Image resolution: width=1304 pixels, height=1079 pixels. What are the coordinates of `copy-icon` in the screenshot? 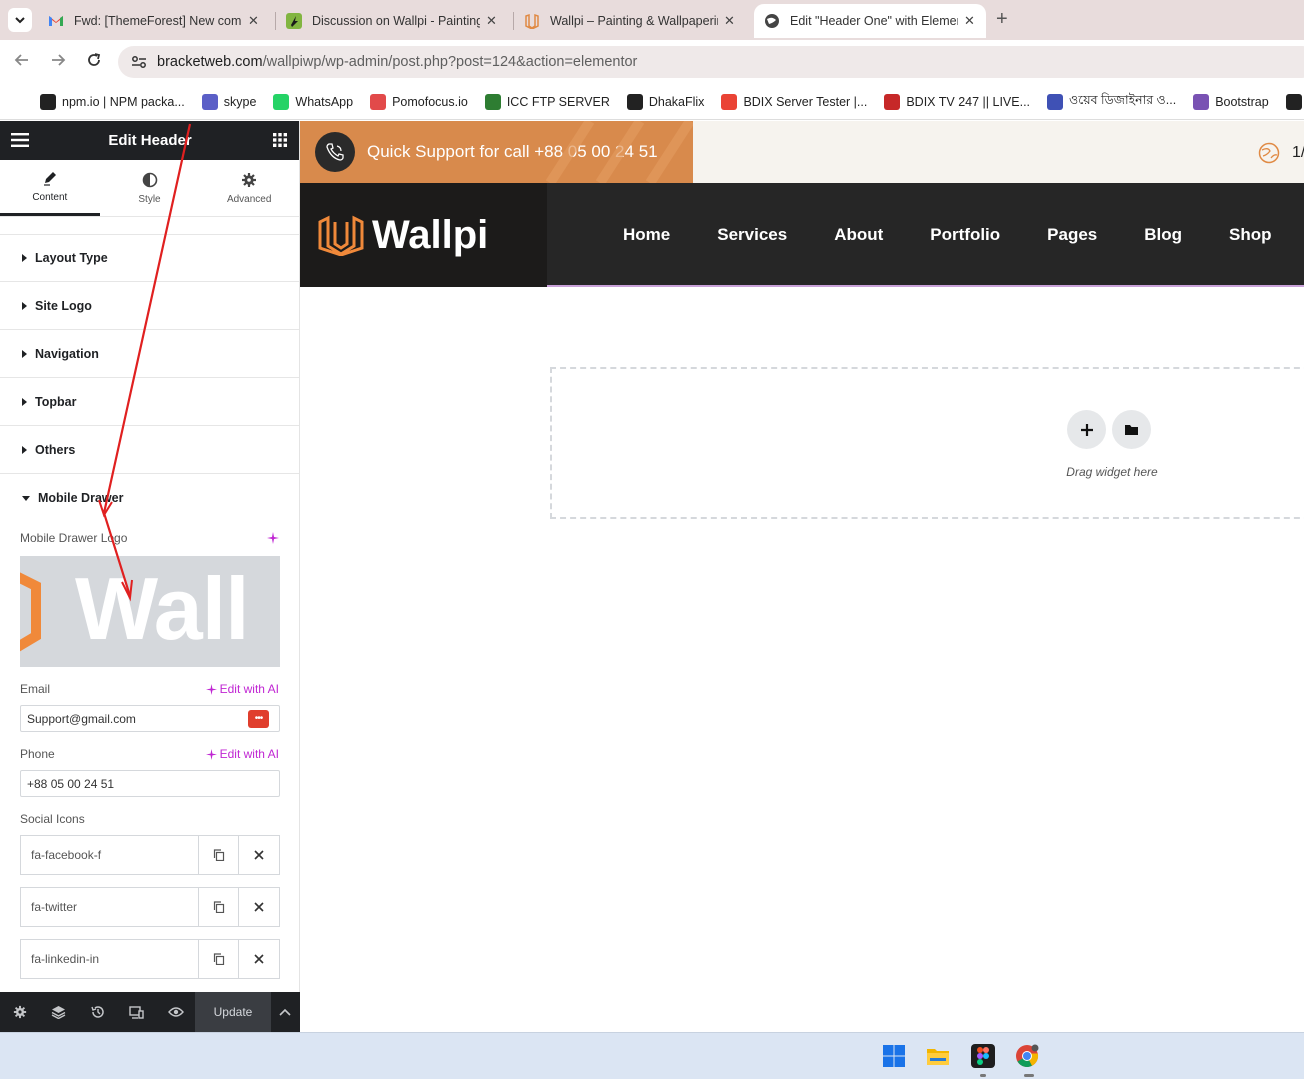 It's located at (218, 855).